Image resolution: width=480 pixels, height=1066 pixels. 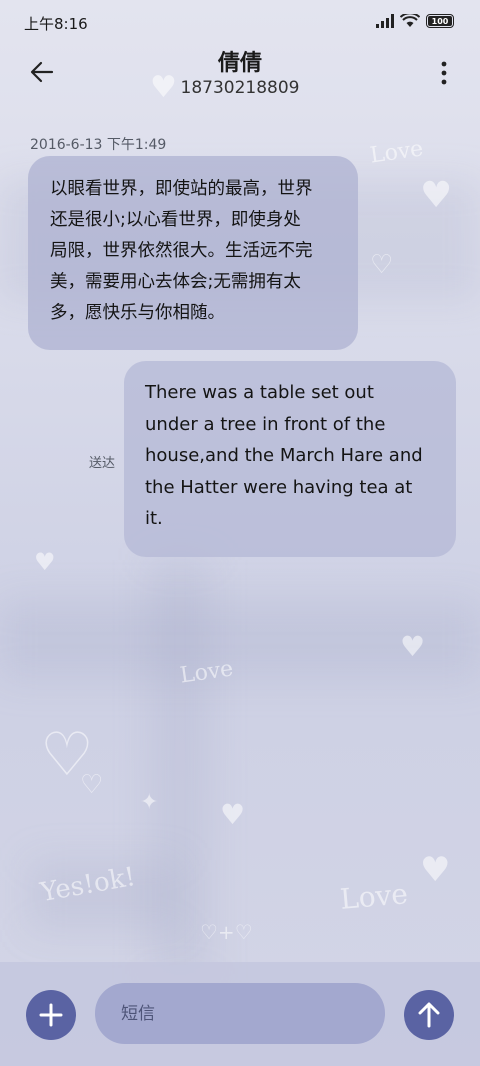 What do you see at coordinates (56, 24) in the screenshot?
I see `status-time: 上午8:16` at bounding box center [56, 24].